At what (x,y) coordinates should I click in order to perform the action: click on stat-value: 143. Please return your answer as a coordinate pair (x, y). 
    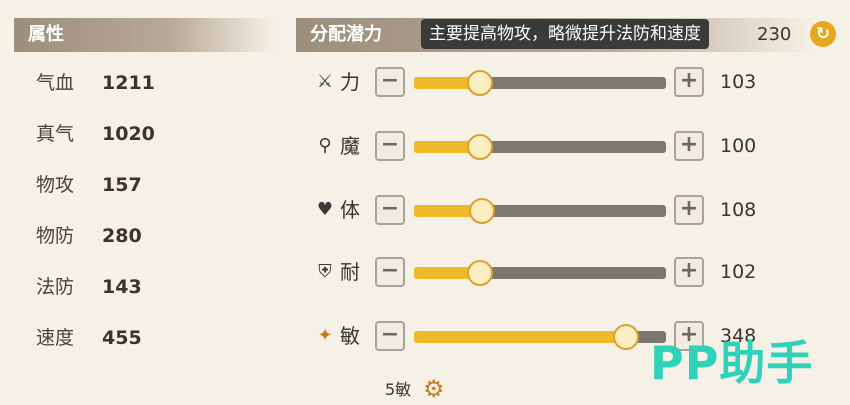
    Looking at the image, I should click on (122, 287).